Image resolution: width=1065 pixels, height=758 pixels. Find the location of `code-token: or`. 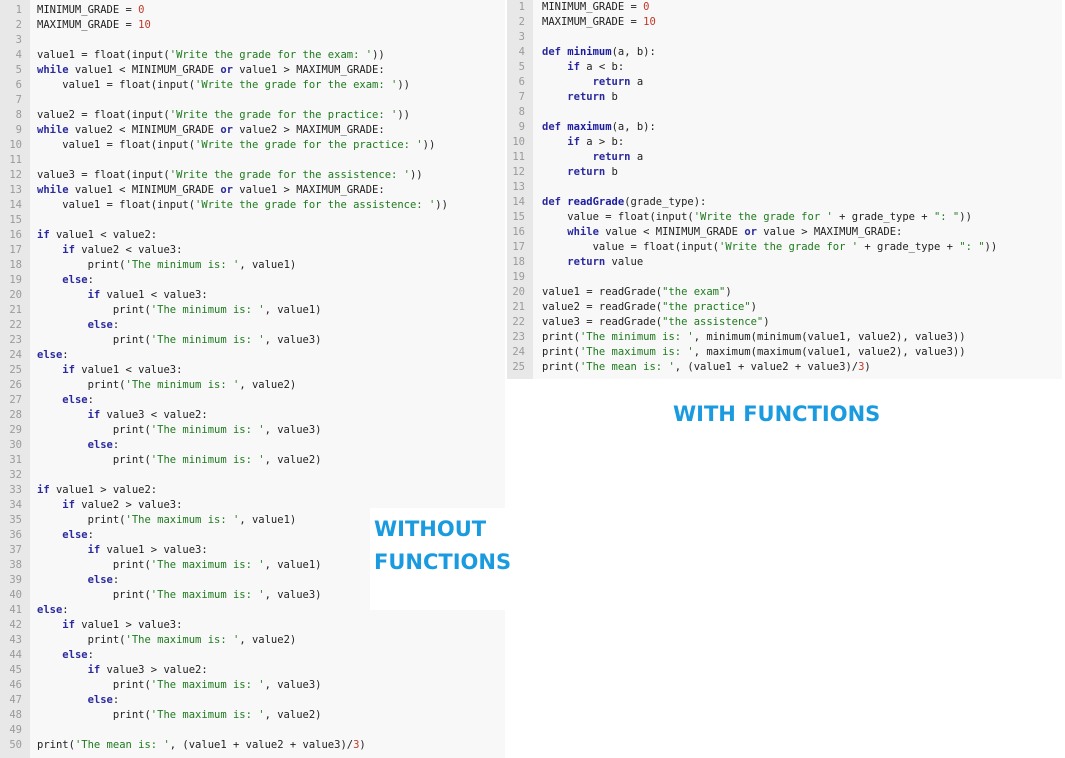

code-token: or is located at coordinates (226, 70).